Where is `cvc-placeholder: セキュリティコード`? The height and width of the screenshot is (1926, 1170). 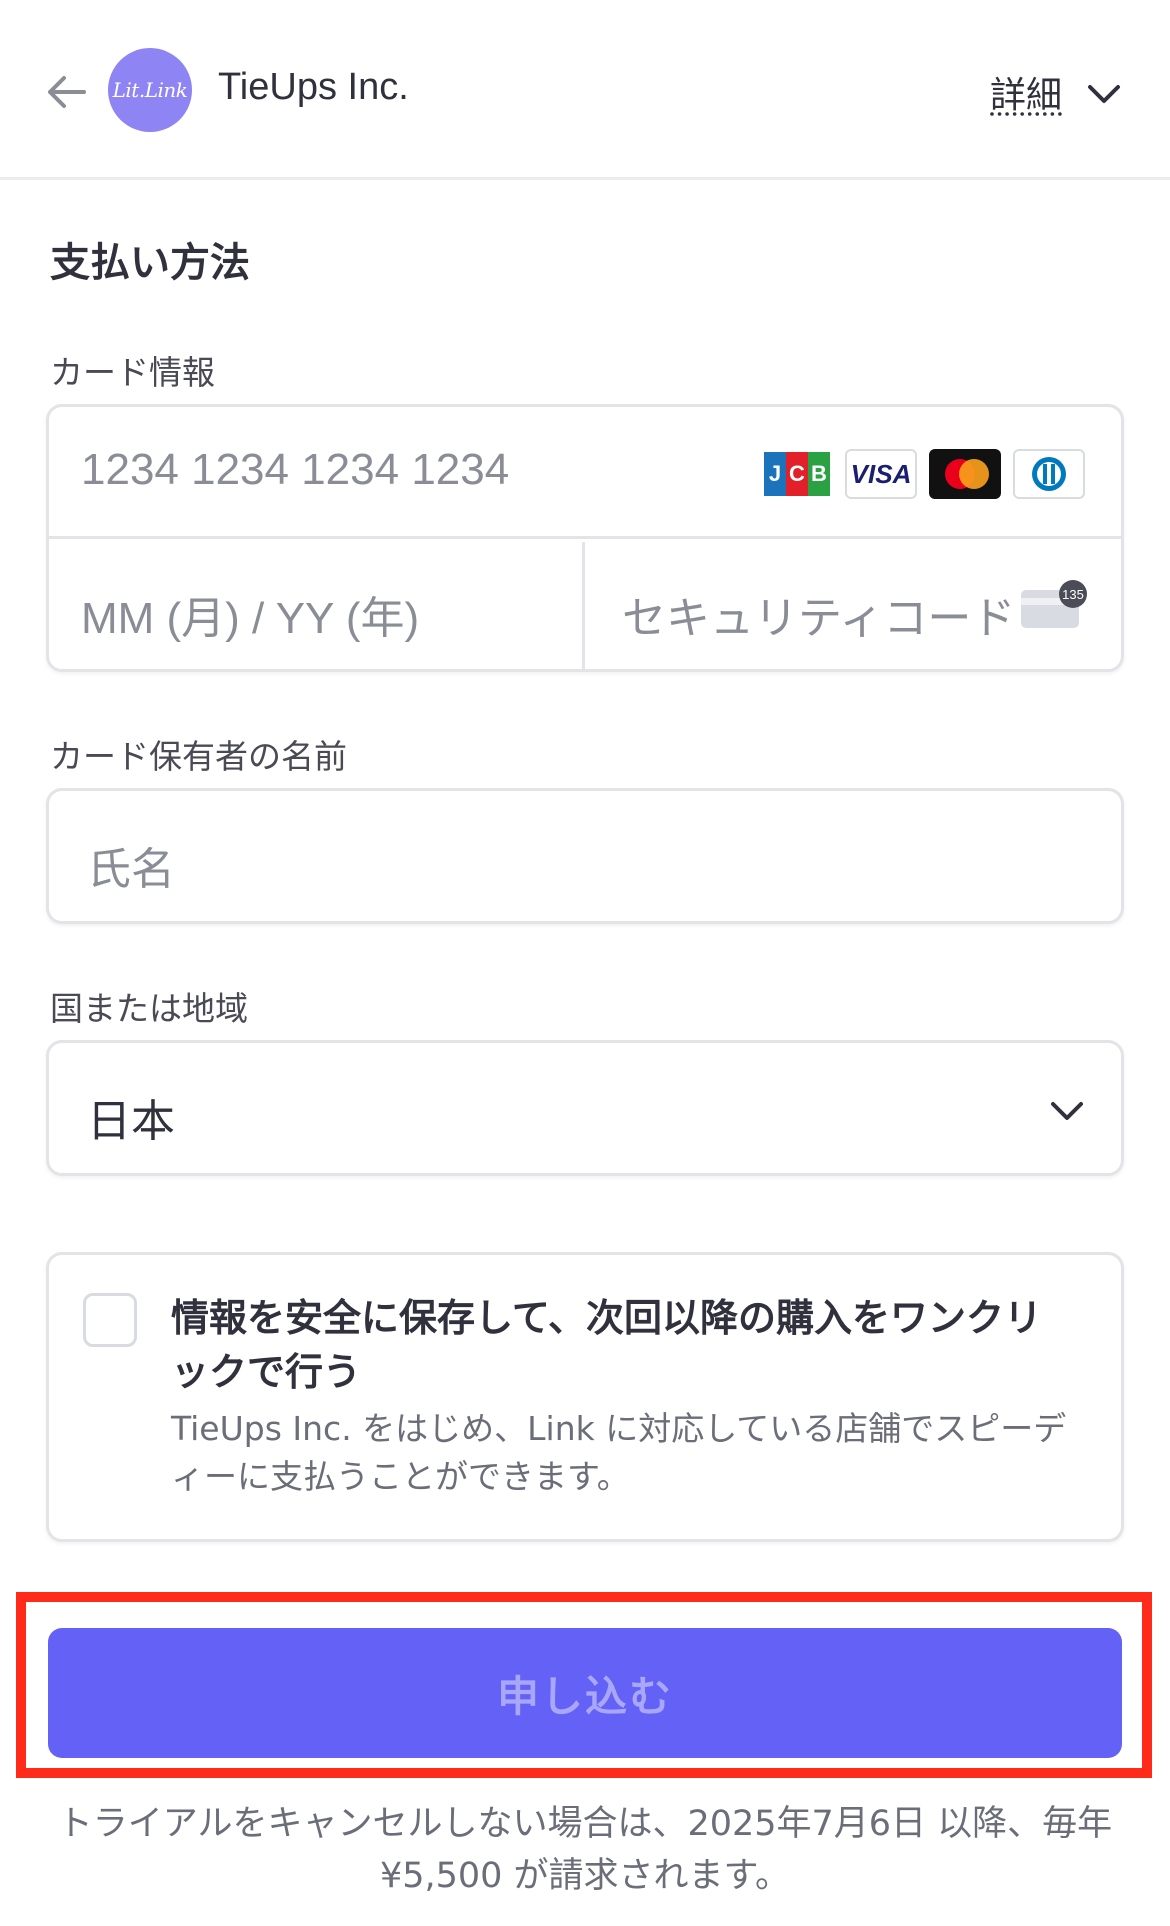
cvc-placeholder: セキュリティコード is located at coordinates (819, 618).